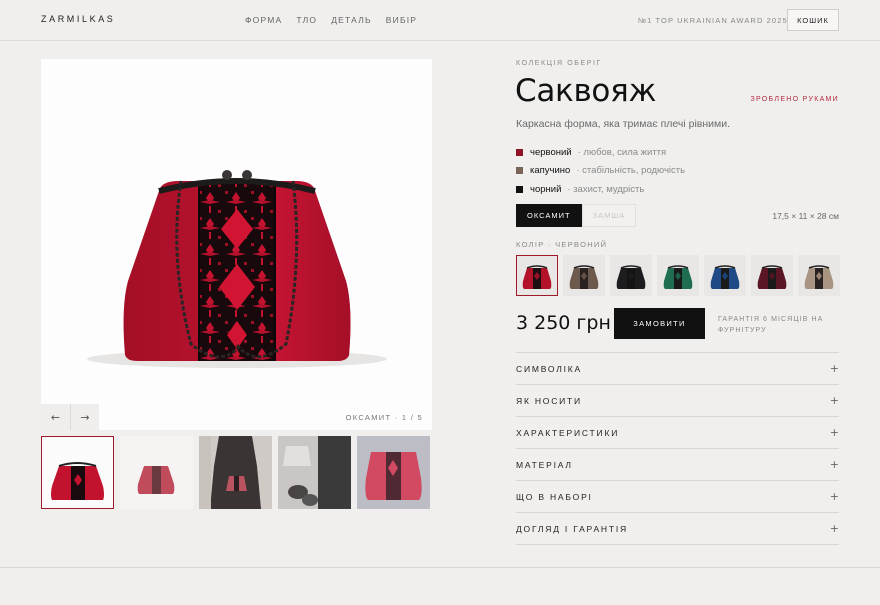 The image size is (880, 605). I want to click on accordion-title: ХАРАКТЕРИСТИКИ, so click(568, 432).